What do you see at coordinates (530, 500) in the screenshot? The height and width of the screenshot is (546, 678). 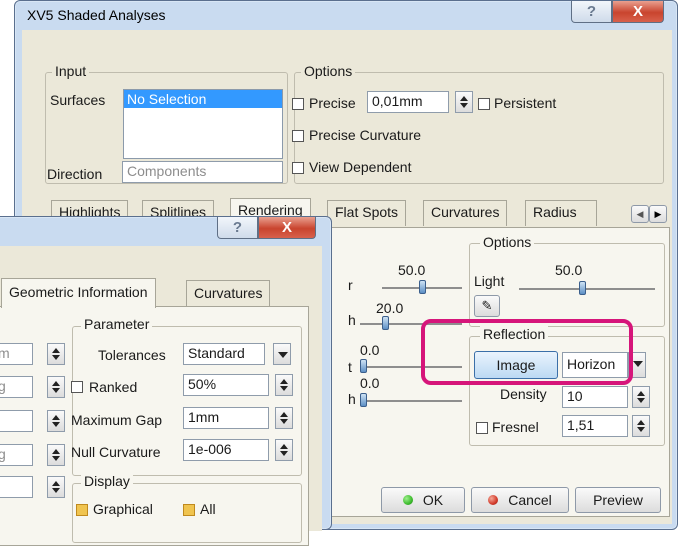 I see `cancel-label: Cancel` at bounding box center [530, 500].